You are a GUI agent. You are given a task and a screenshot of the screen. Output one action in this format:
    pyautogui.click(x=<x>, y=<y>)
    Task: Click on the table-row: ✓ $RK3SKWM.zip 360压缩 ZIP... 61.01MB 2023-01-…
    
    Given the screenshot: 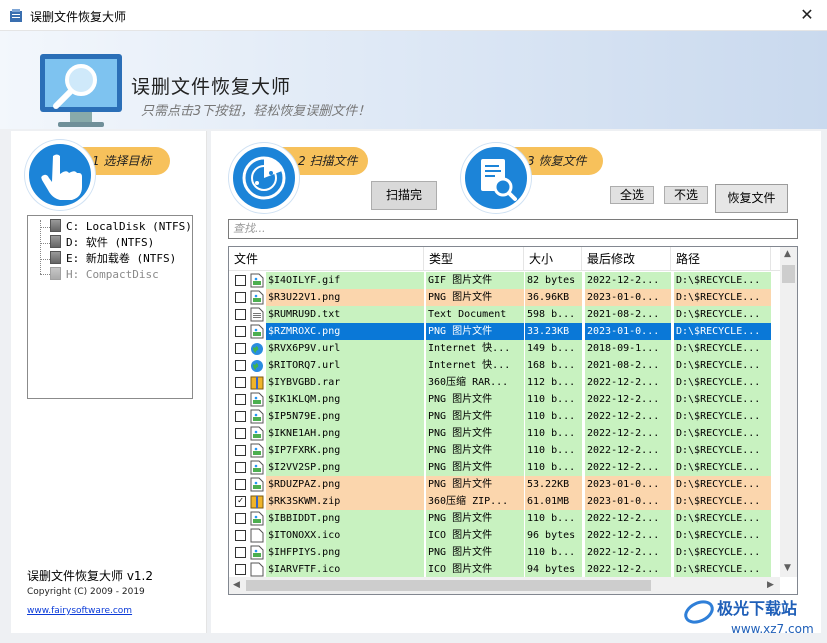 What is the action you would take?
    pyautogui.click(x=504, y=501)
    